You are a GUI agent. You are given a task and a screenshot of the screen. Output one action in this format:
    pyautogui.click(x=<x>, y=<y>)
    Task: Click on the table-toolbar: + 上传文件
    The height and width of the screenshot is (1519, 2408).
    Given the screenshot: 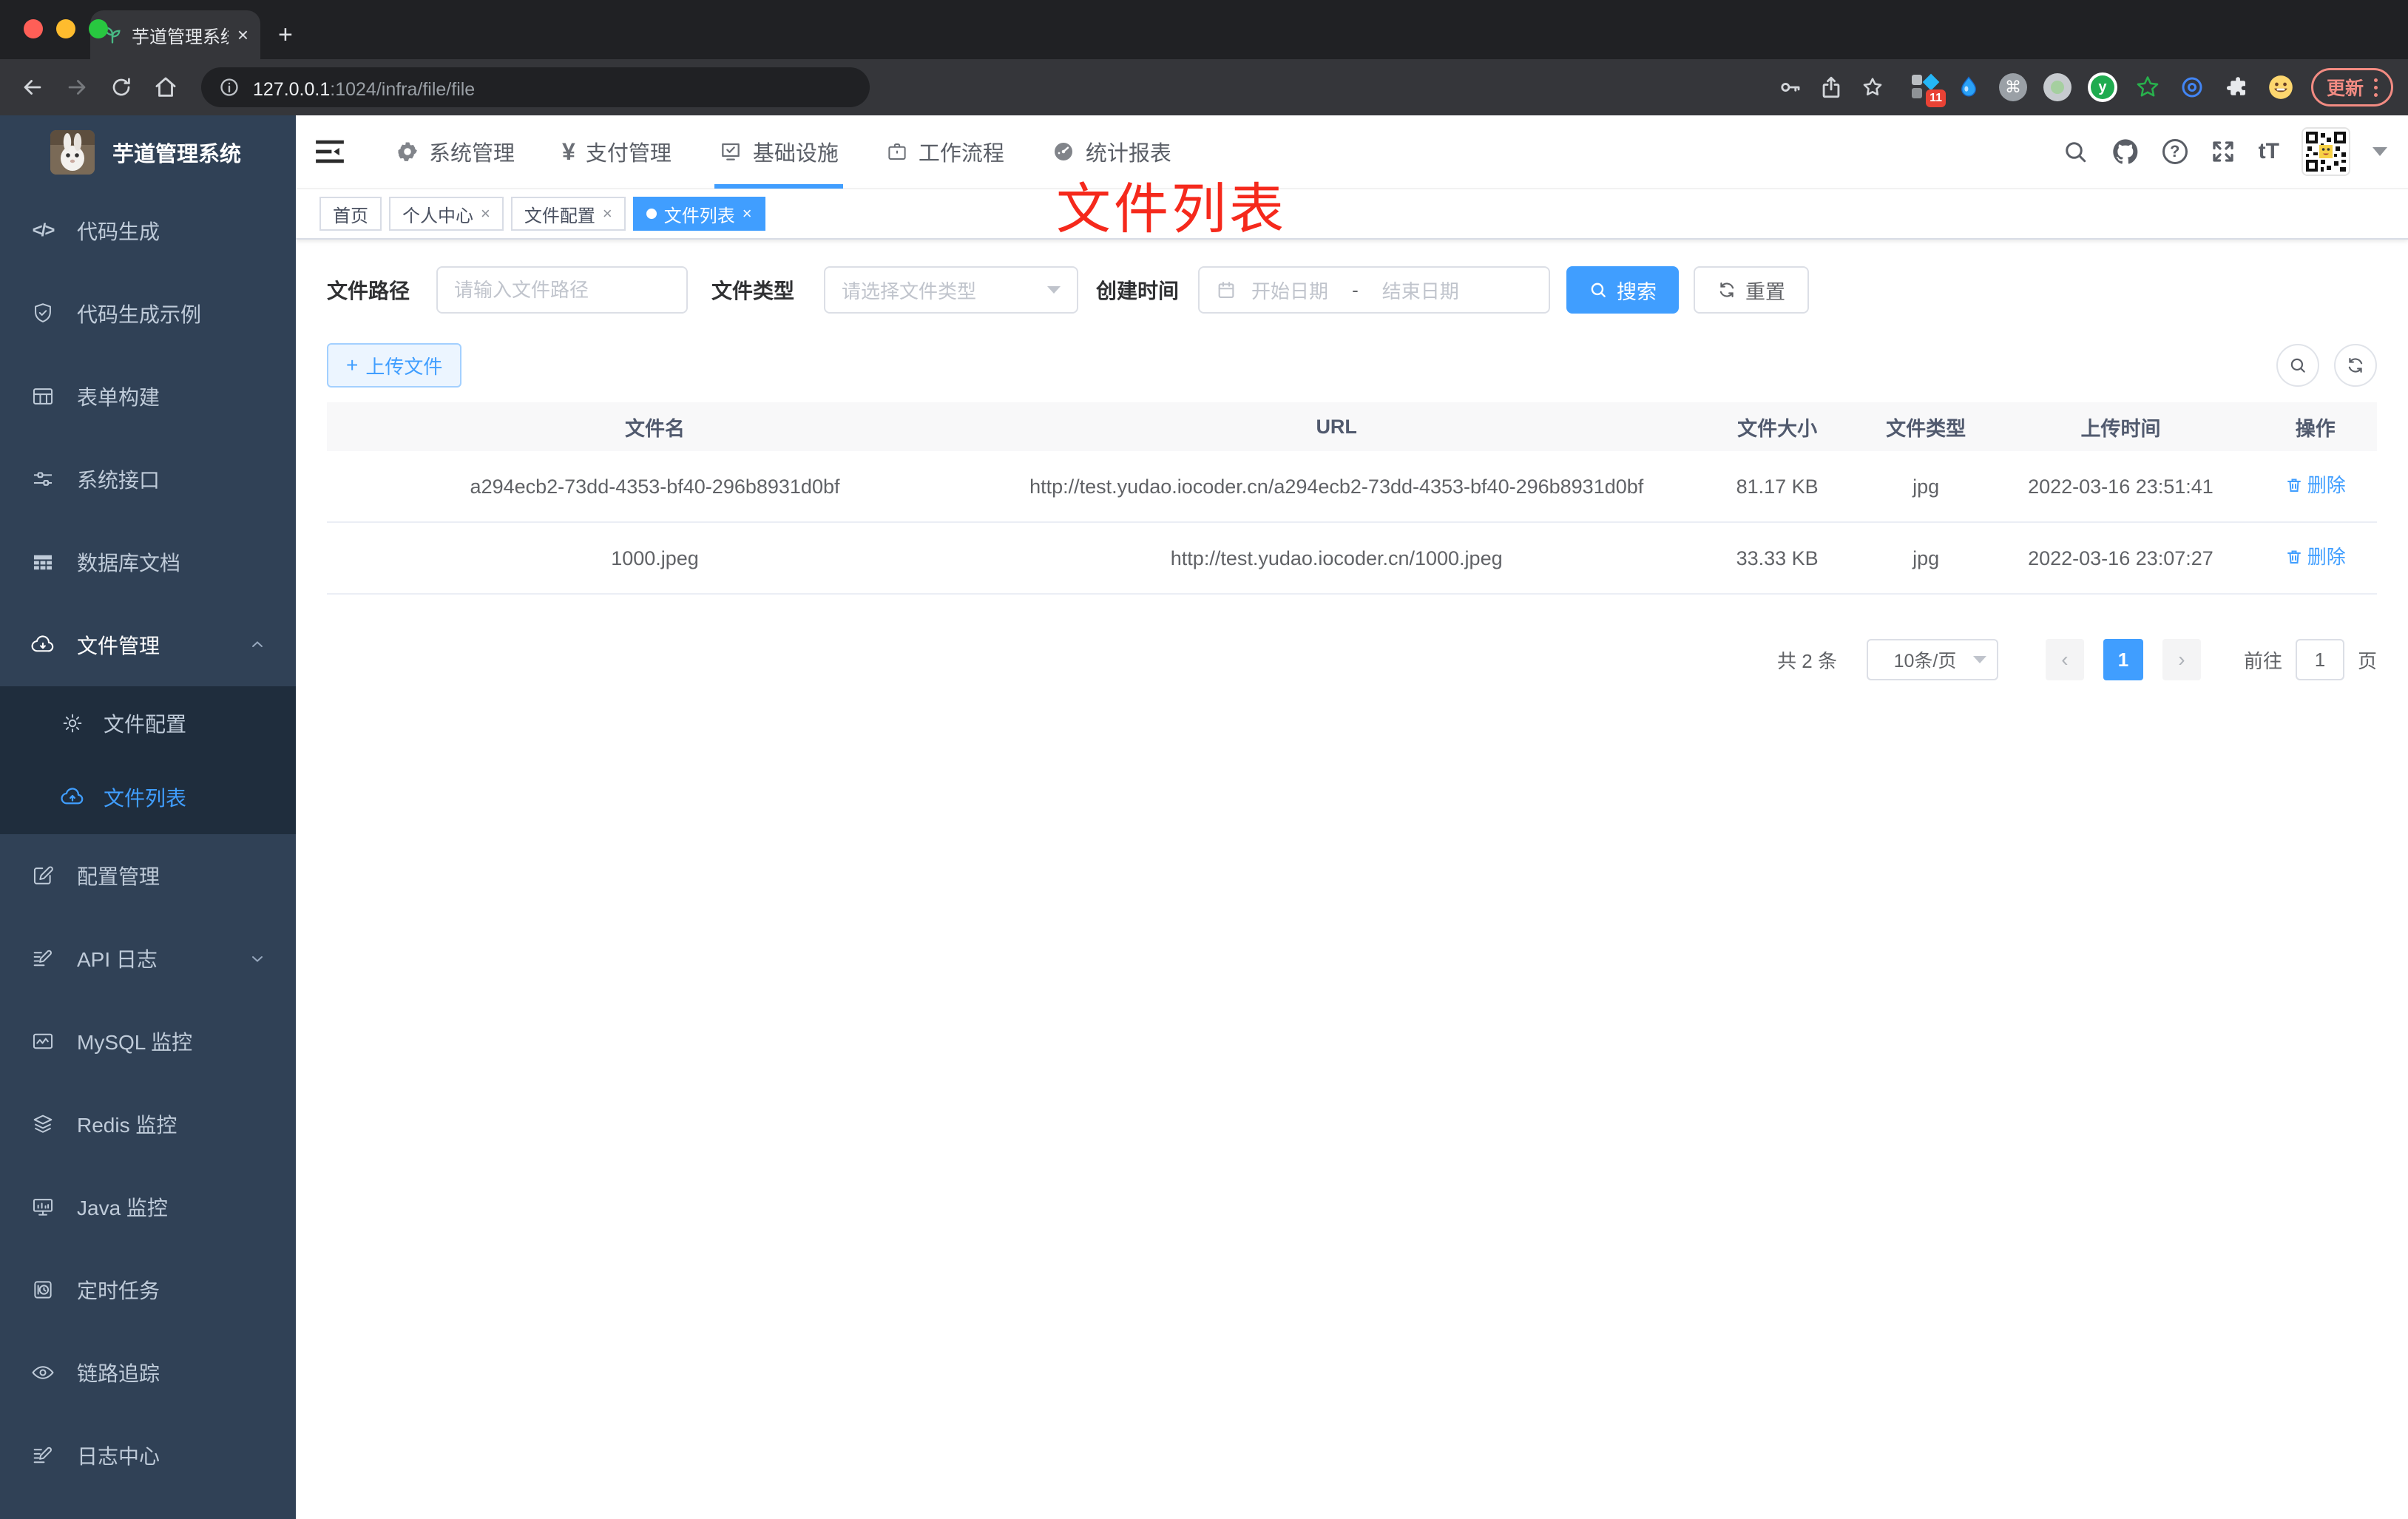 What is the action you would take?
    pyautogui.click(x=1352, y=365)
    